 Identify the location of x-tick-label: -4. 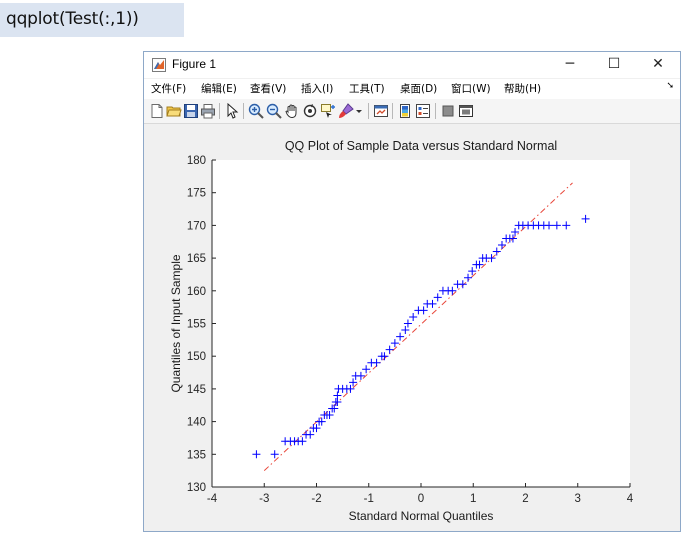
(212, 499).